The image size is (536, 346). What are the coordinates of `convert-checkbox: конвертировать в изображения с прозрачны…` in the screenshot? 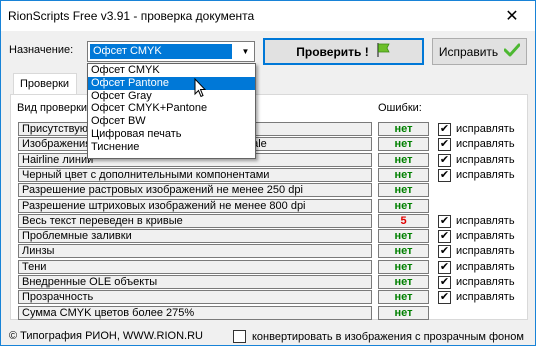 It's located at (378, 336).